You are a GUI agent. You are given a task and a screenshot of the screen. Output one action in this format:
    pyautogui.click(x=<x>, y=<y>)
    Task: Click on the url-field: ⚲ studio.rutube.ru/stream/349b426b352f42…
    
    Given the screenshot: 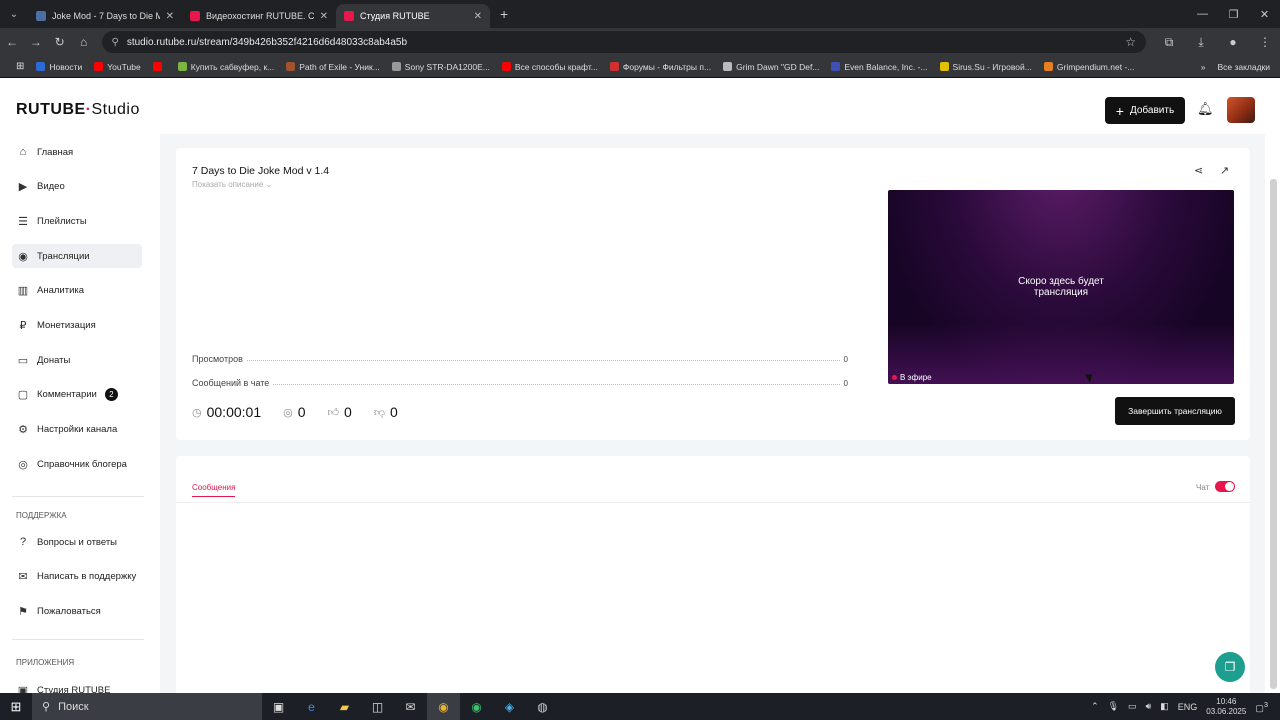 What is the action you would take?
    pyautogui.click(x=624, y=42)
    